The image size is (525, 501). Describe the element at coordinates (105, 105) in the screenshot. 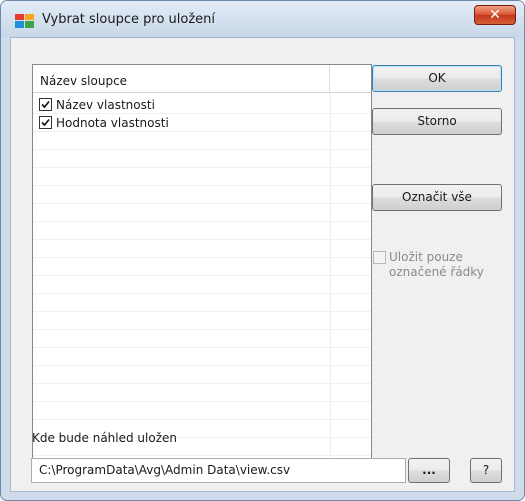

I see `list-item-label: Název vlastnosti` at that location.